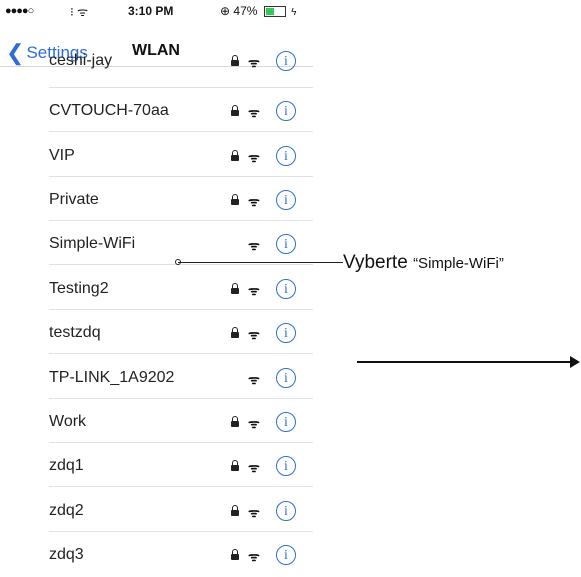  Describe the element at coordinates (245, 11) in the screenshot. I see `battery-percent: 47%` at that location.